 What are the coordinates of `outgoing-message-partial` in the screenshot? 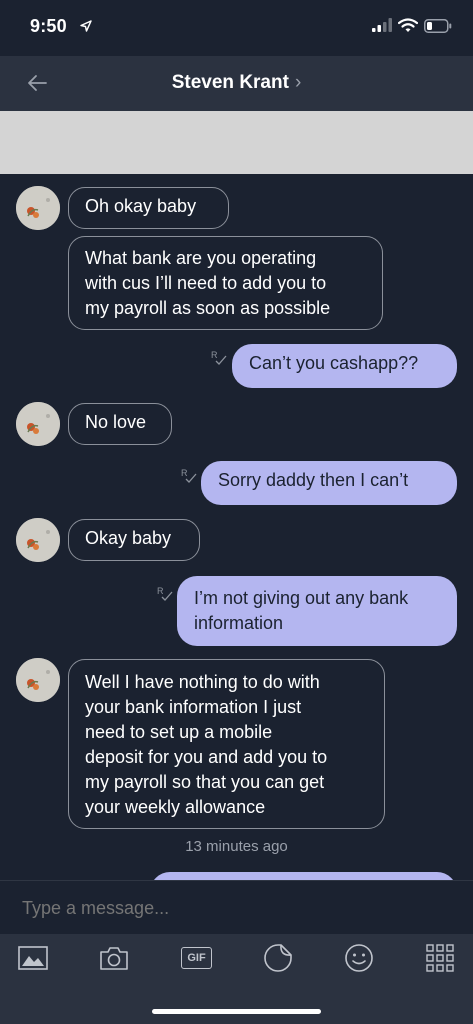 It's located at (303, 876).